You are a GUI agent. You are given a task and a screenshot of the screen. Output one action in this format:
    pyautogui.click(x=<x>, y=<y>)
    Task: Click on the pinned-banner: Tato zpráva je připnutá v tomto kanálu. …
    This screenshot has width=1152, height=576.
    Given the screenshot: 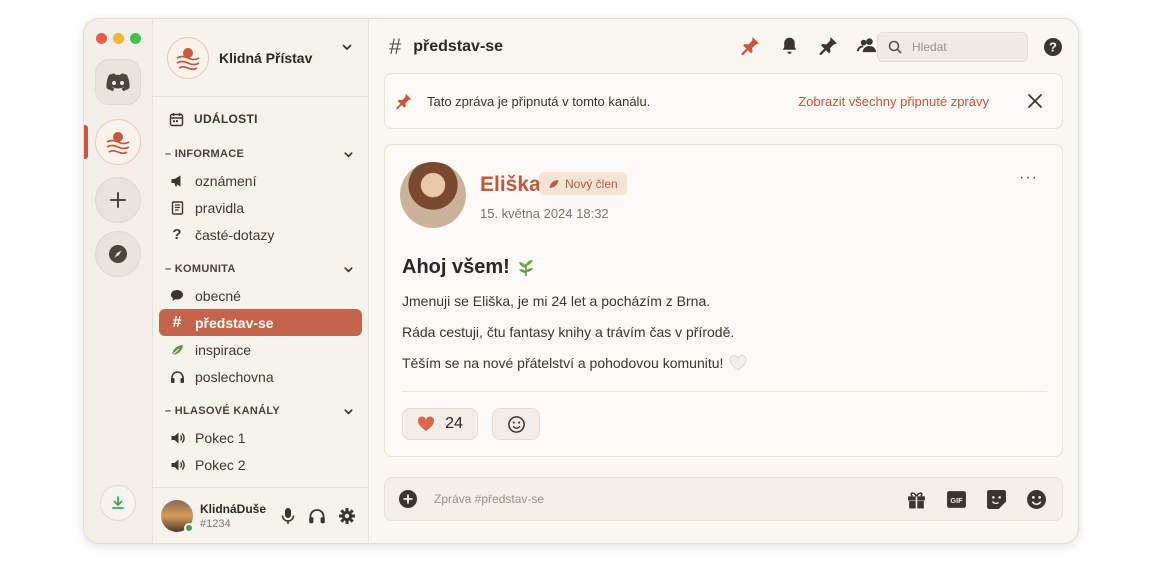 What is the action you would take?
    pyautogui.click(x=723, y=101)
    